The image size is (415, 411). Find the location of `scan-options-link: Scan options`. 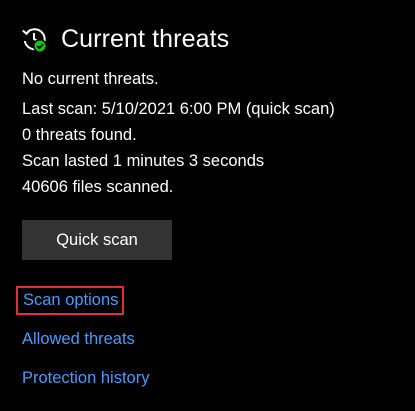

scan-options-link: Scan options is located at coordinates (70, 300).